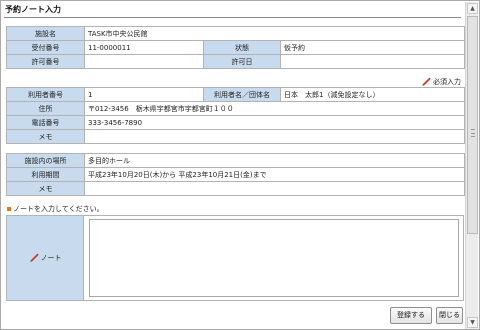 Image resolution: width=480 pixels, height=330 pixels. What do you see at coordinates (473, 133) in the screenshot?
I see `grip-icon` at bounding box center [473, 133].